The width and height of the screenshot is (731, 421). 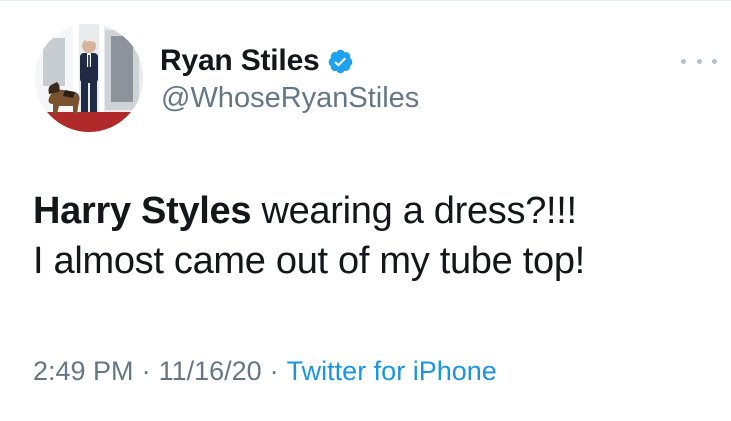 What do you see at coordinates (309, 261) in the screenshot?
I see `tweet-text-line-2: I almost came out of my tube top!` at bounding box center [309, 261].